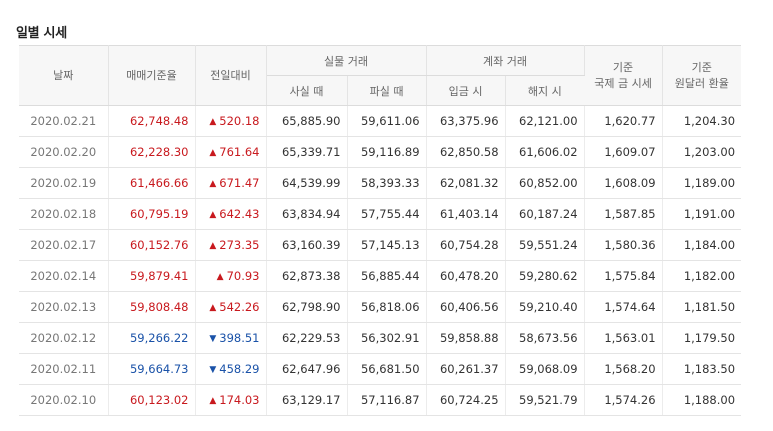 The width and height of the screenshot is (773, 431). What do you see at coordinates (239, 307) in the screenshot?
I see `cell-change-value: 542.26` at bounding box center [239, 307].